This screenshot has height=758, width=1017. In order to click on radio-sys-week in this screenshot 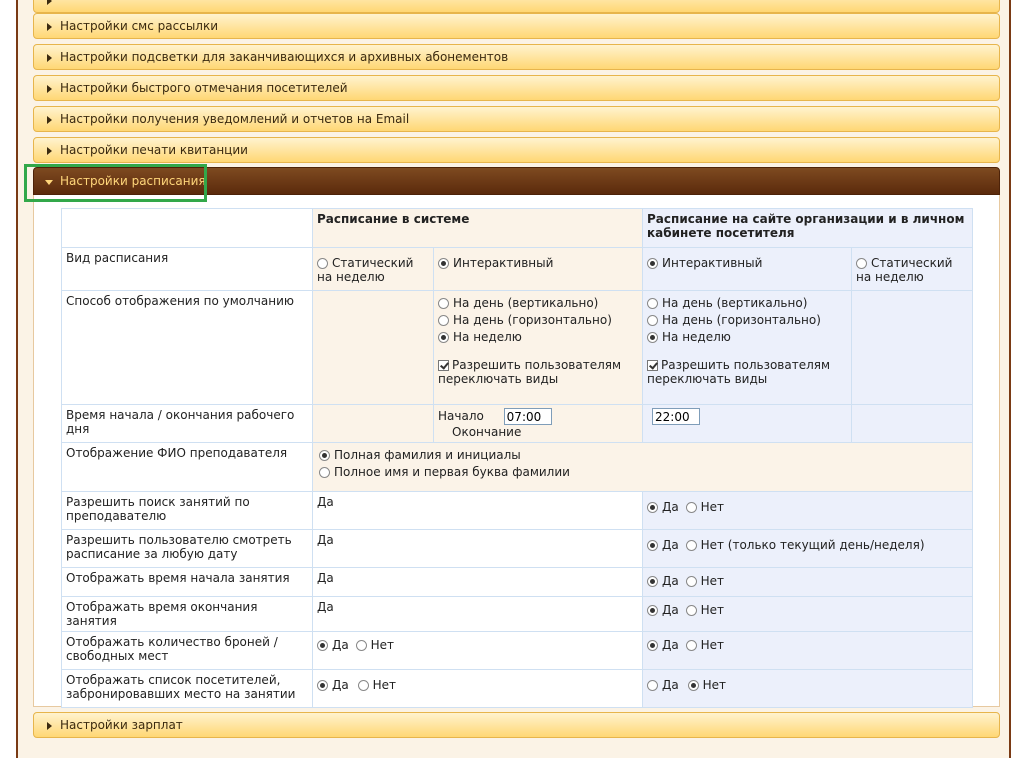, I will do `click(443, 337)`.